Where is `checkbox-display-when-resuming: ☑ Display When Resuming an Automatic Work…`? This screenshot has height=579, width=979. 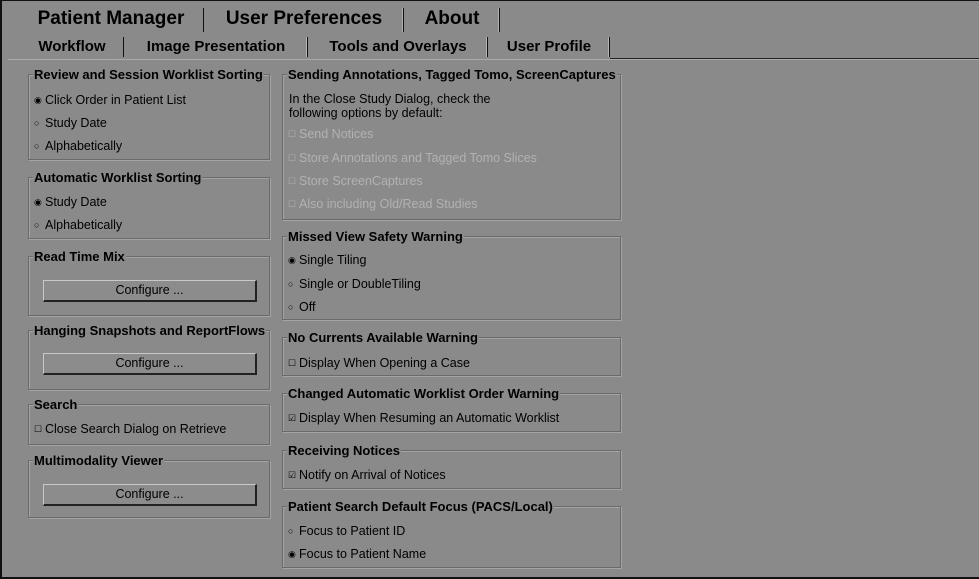
checkbox-display-when-resuming: ☑ Display When Resuming an Automatic Work… is located at coordinates (423, 418).